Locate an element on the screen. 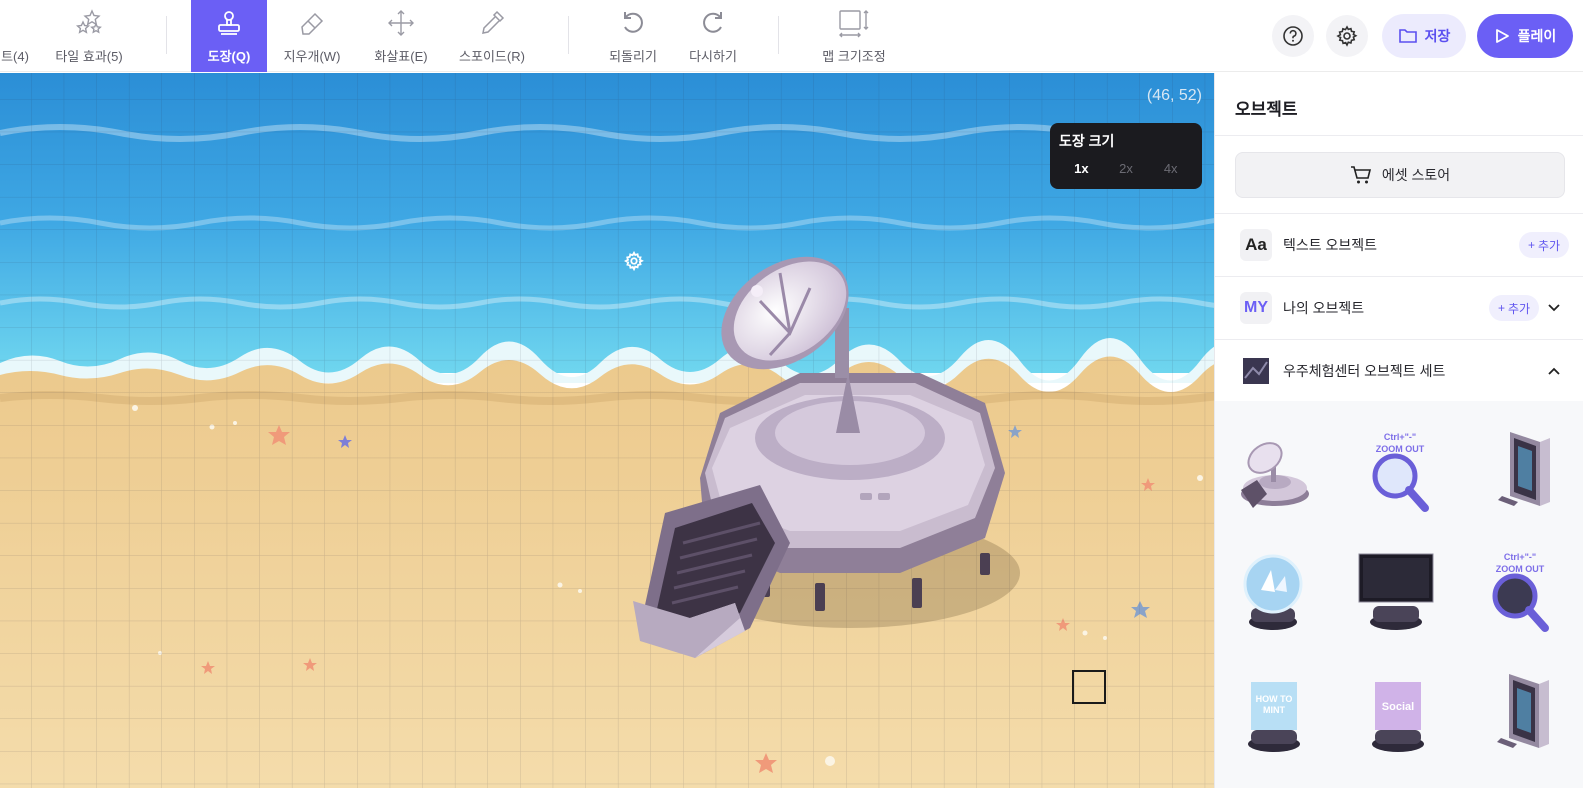  help-button is located at coordinates (1293, 36).